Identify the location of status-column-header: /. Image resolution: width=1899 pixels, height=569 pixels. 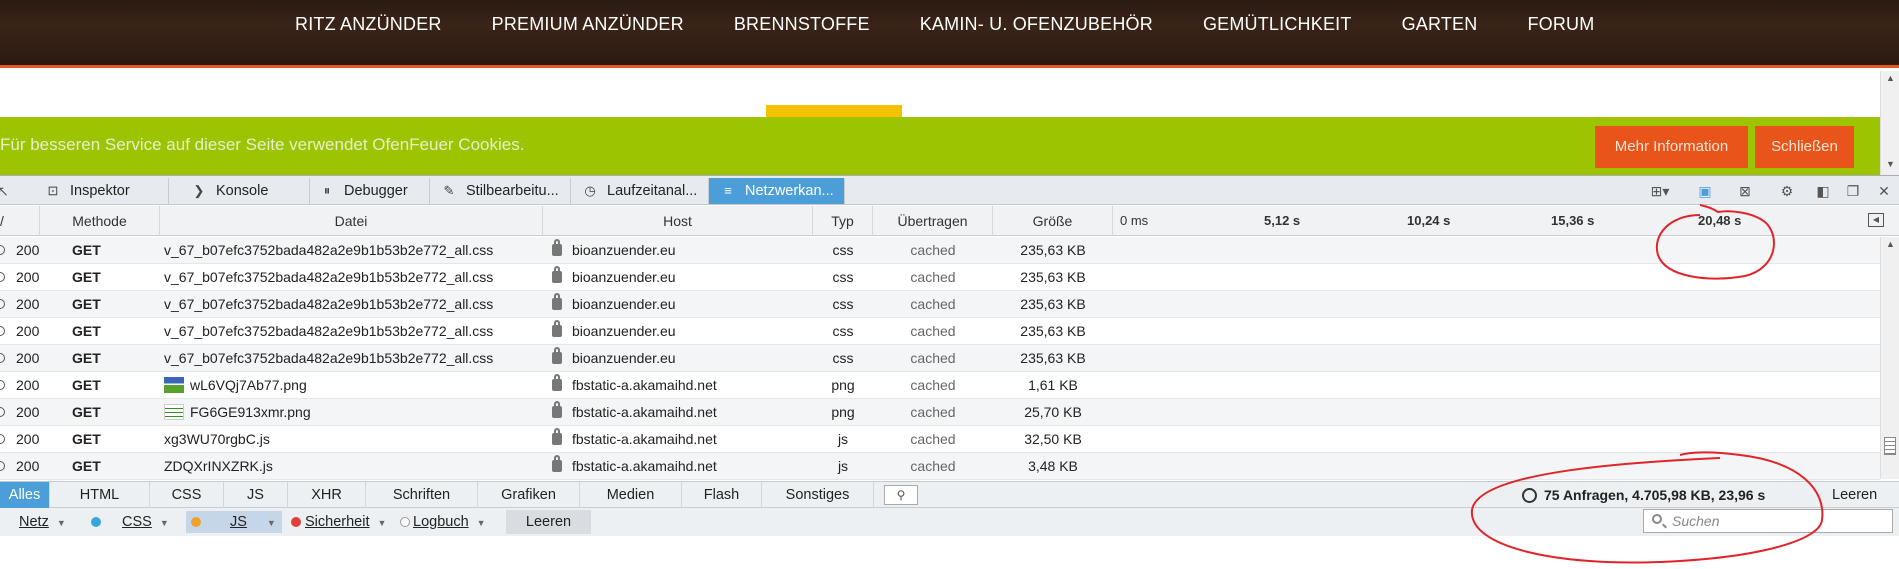
(20, 221).